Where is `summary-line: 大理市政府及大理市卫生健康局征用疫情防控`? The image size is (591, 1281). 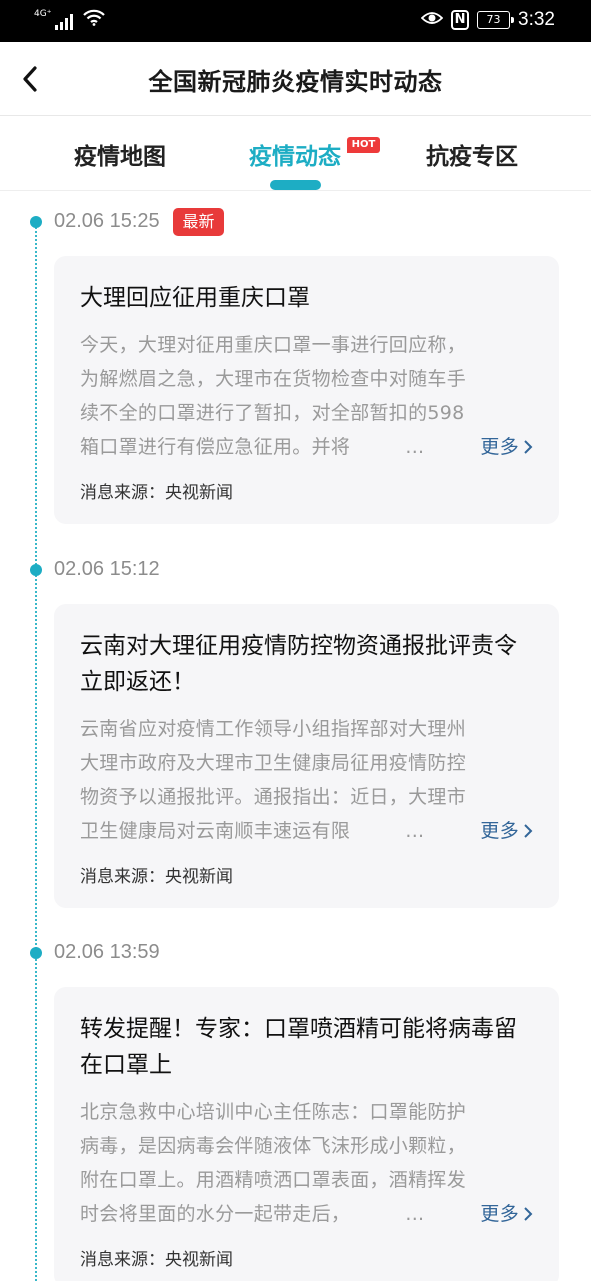 summary-line: 大理市政府及大理市卫生健康局征用疫情防控 is located at coordinates (273, 763).